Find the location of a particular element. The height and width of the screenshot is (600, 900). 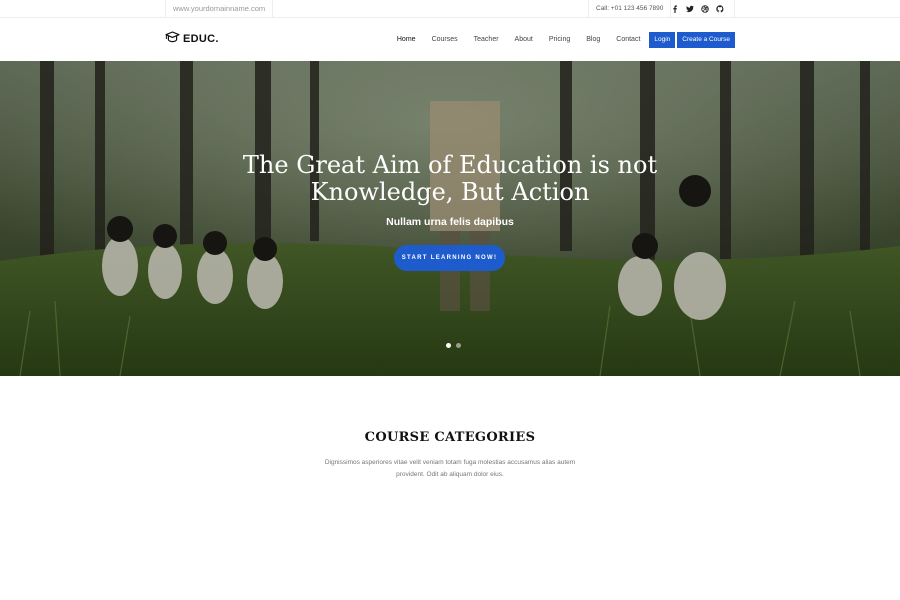

twitter-icon is located at coordinates (689, 9).